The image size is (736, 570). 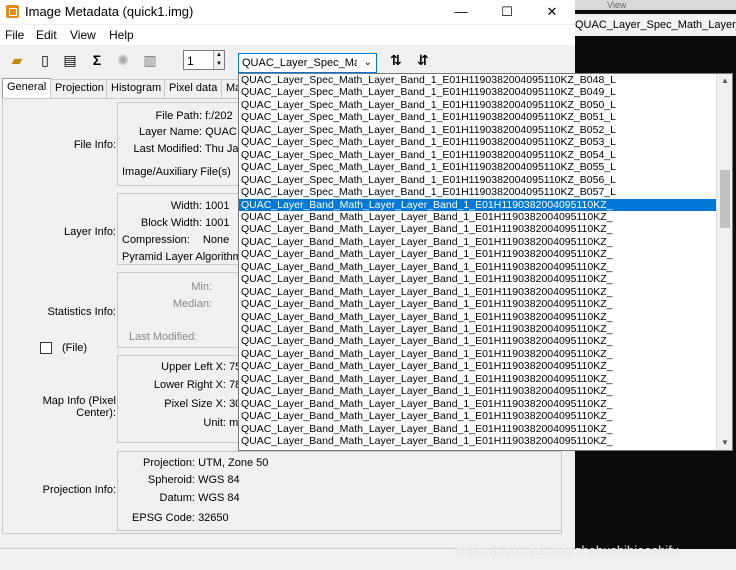 I want to click on stats-last-modified-label: Last Modified:, so click(x=163, y=337).